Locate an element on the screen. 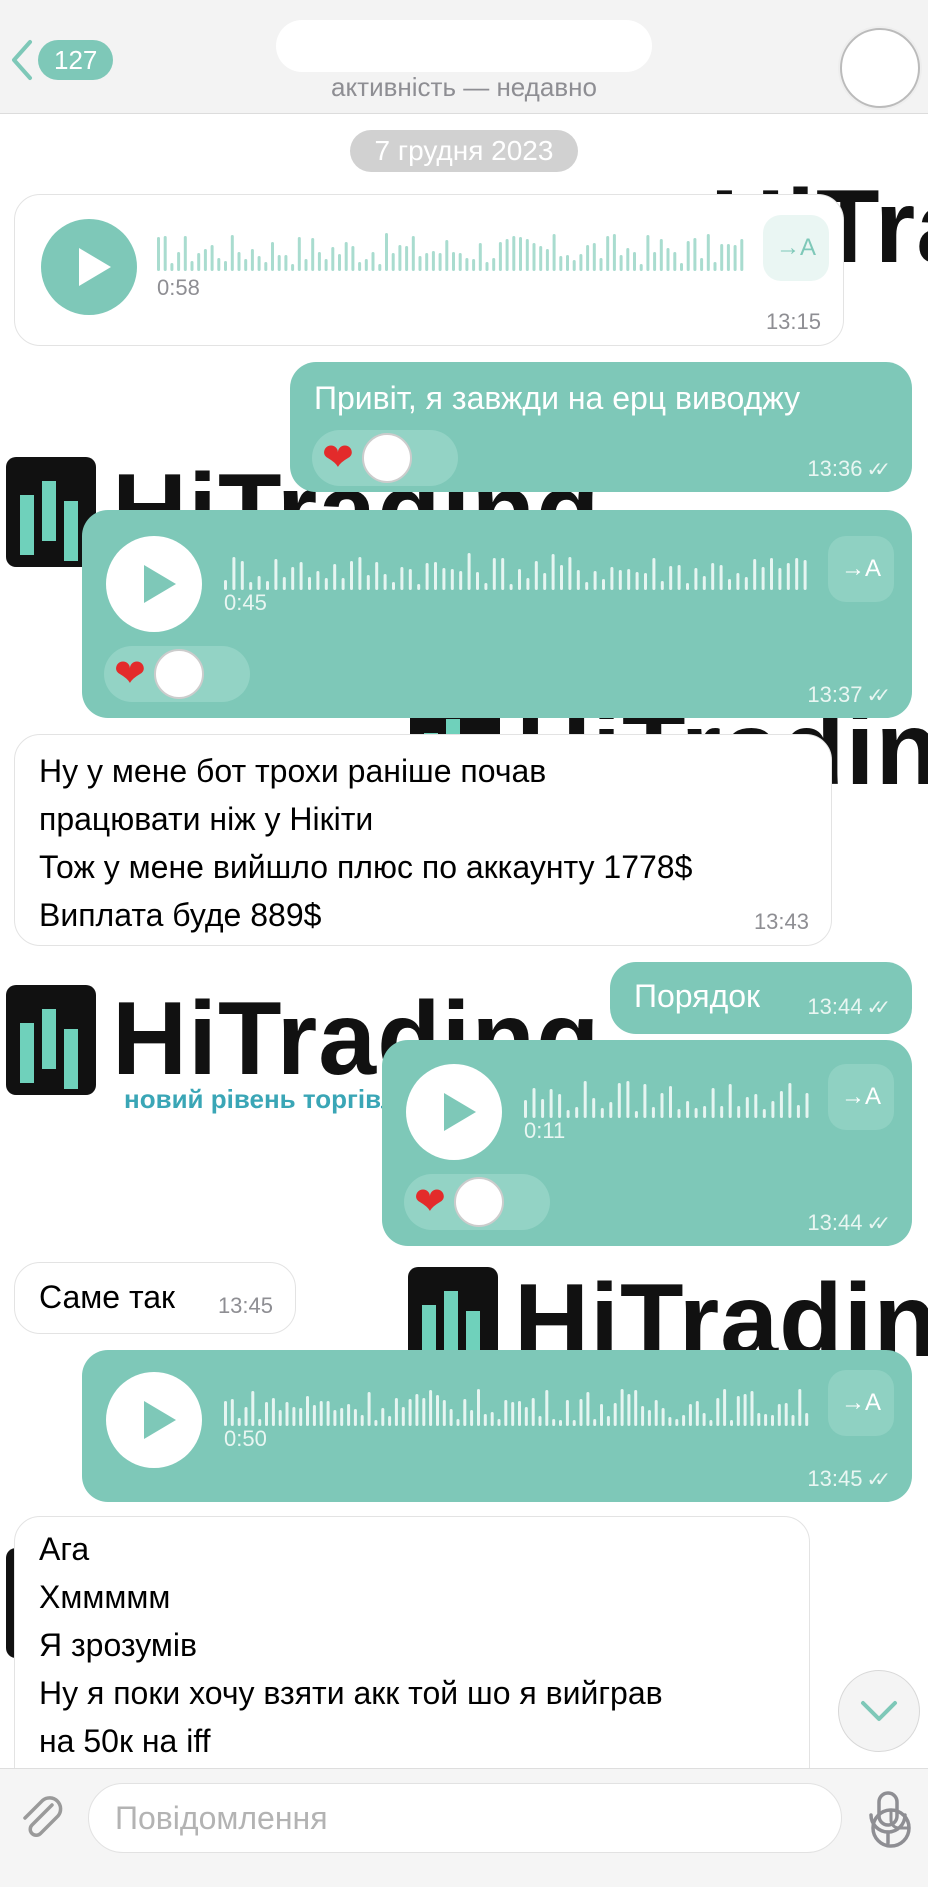 The height and width of the screenshot is (1887, 928). message-text: Саме так is located at coordinates (107, 1297).